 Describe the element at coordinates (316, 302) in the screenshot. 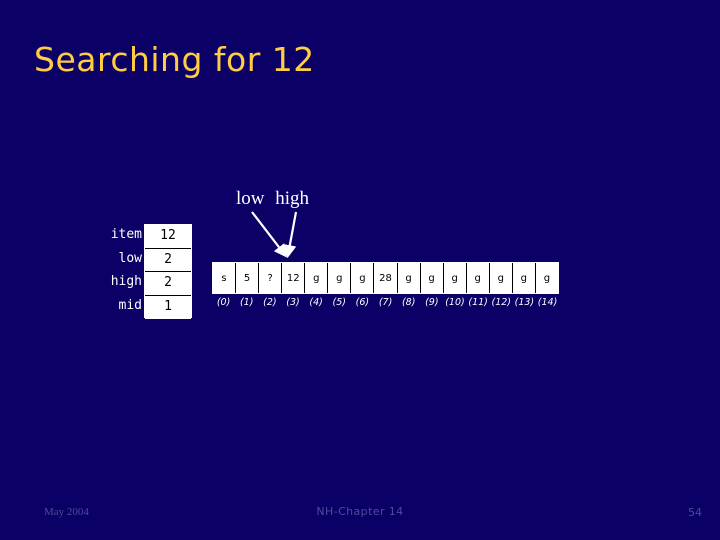

I see `array-index: (4)` at that location.